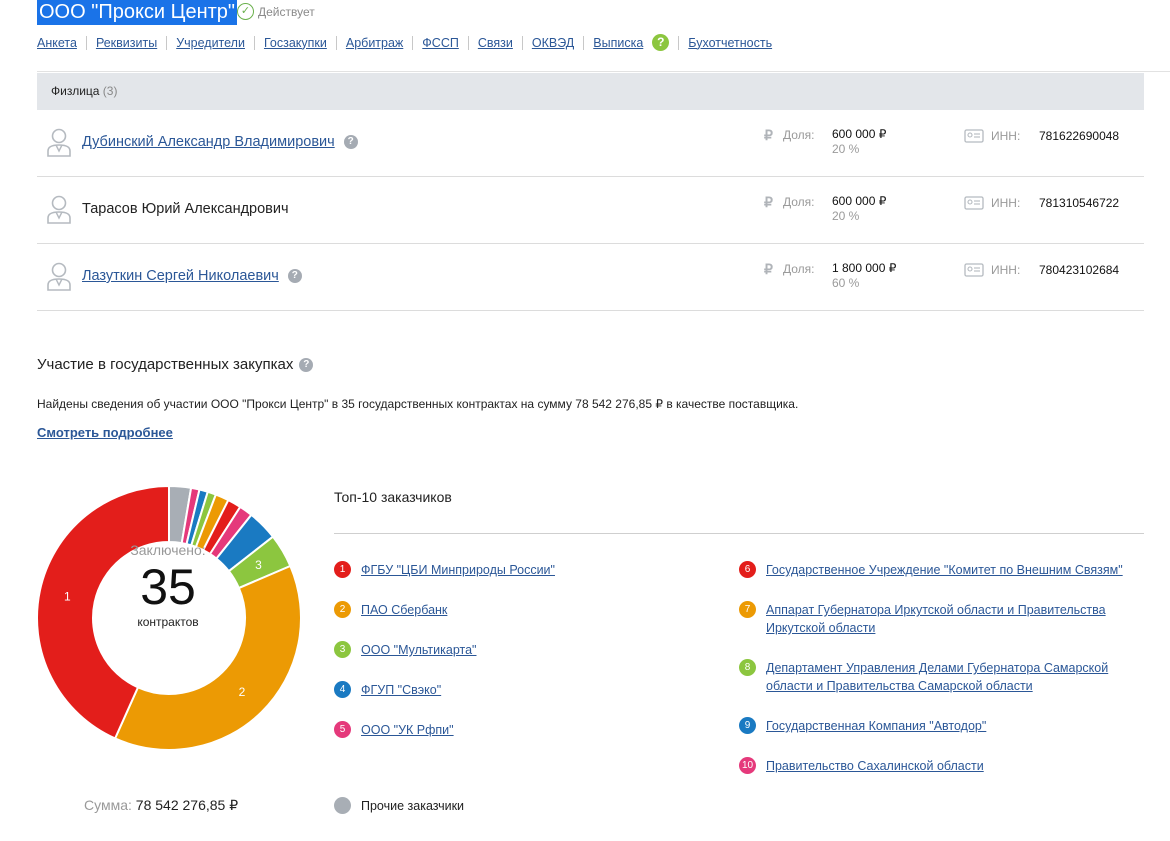  I want to click on founder-name-link: Лазуткин Сергей Николаевич?, so click(192, 276).